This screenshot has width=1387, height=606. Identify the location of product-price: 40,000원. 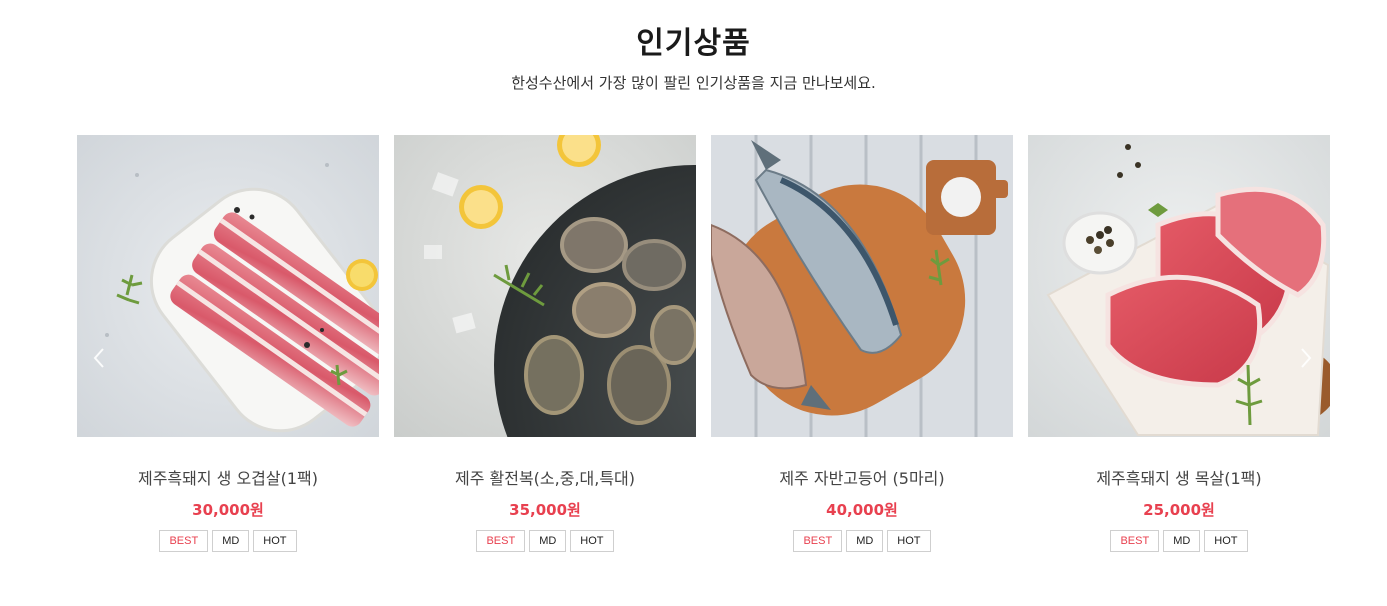
(862, 510).